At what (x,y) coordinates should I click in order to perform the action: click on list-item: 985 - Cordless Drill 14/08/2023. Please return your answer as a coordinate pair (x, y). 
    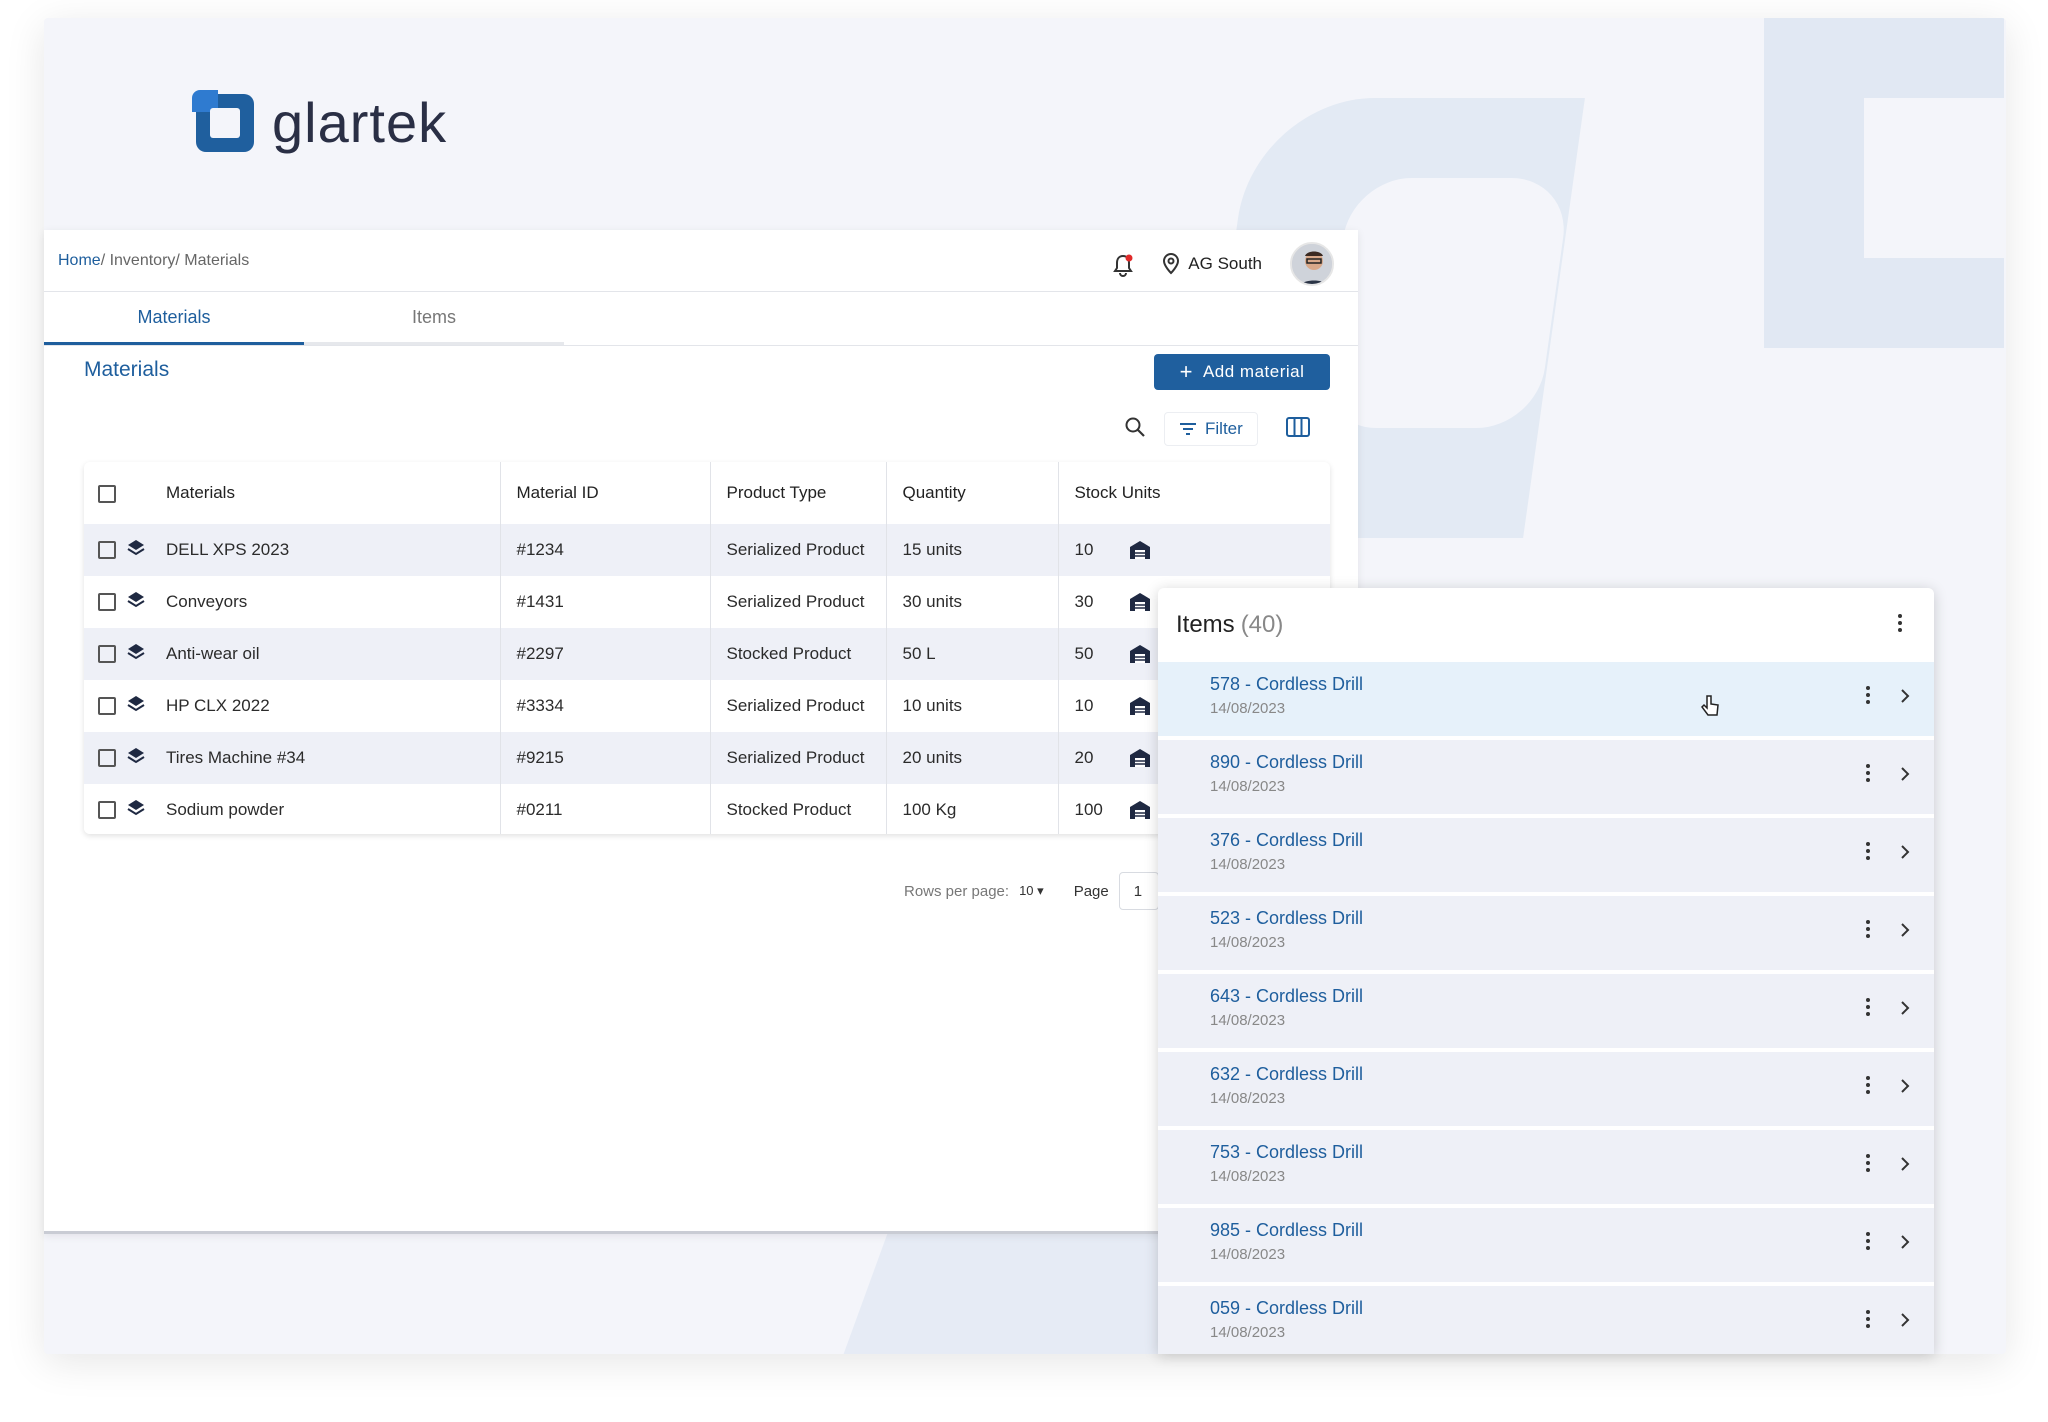
    Looking at the image, I should click on (1546, 1245).